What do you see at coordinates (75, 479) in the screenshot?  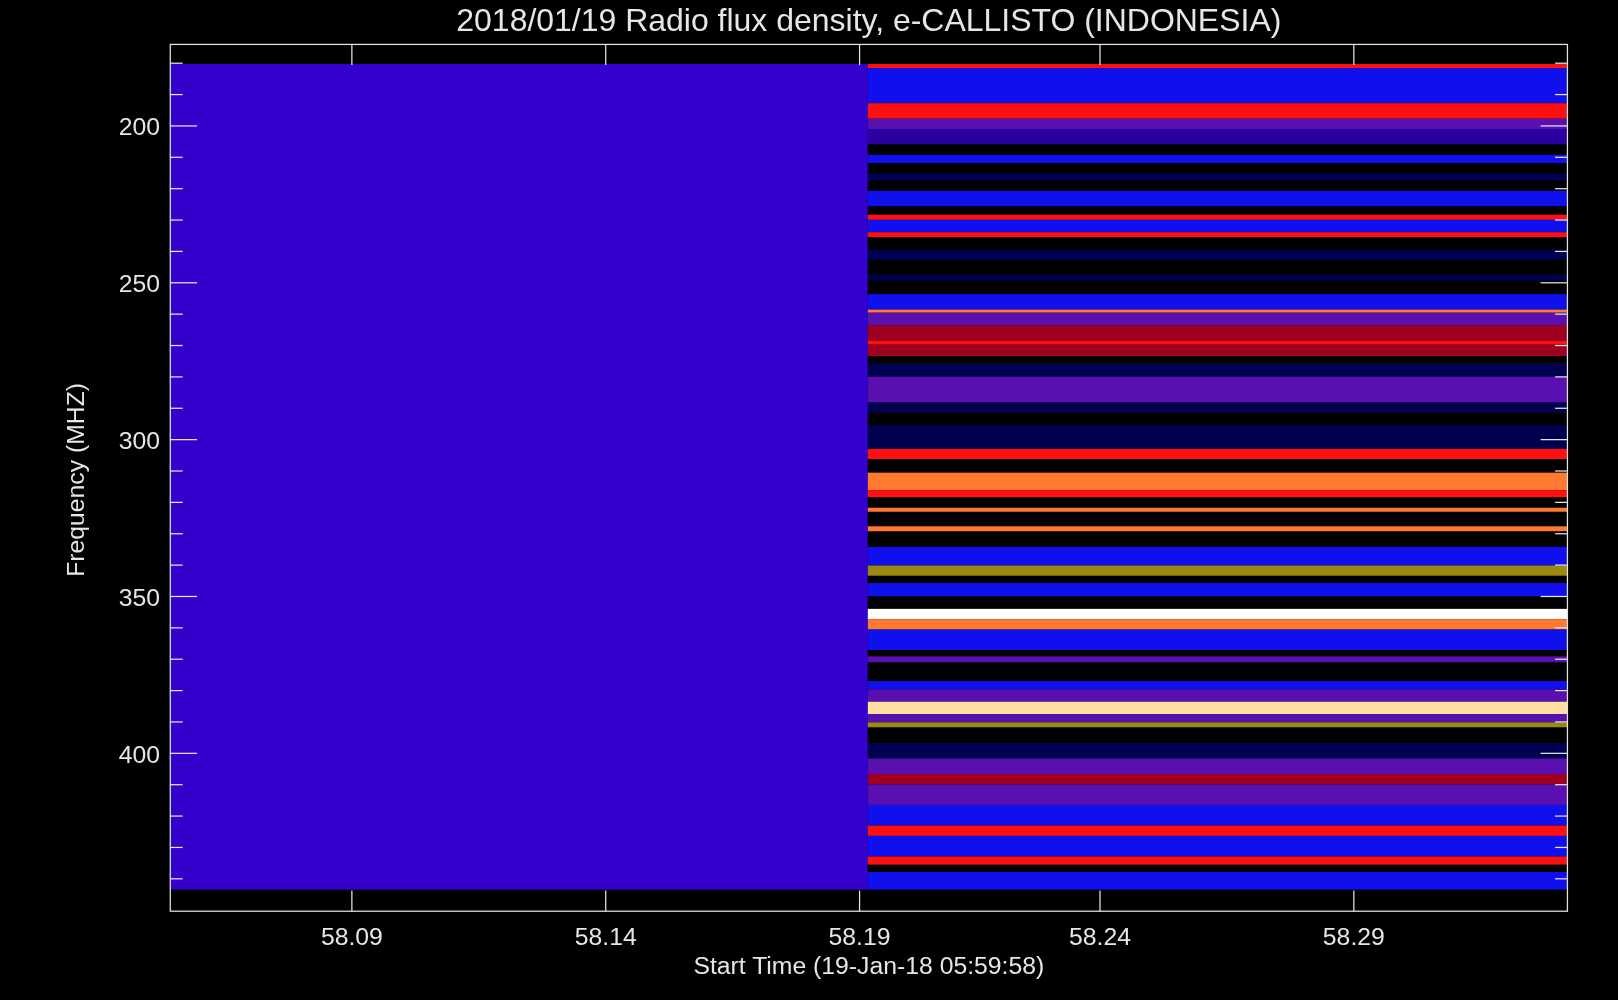 I see `y-axis-label: Frequency (MHZ)` at bounding box center [75, 479].